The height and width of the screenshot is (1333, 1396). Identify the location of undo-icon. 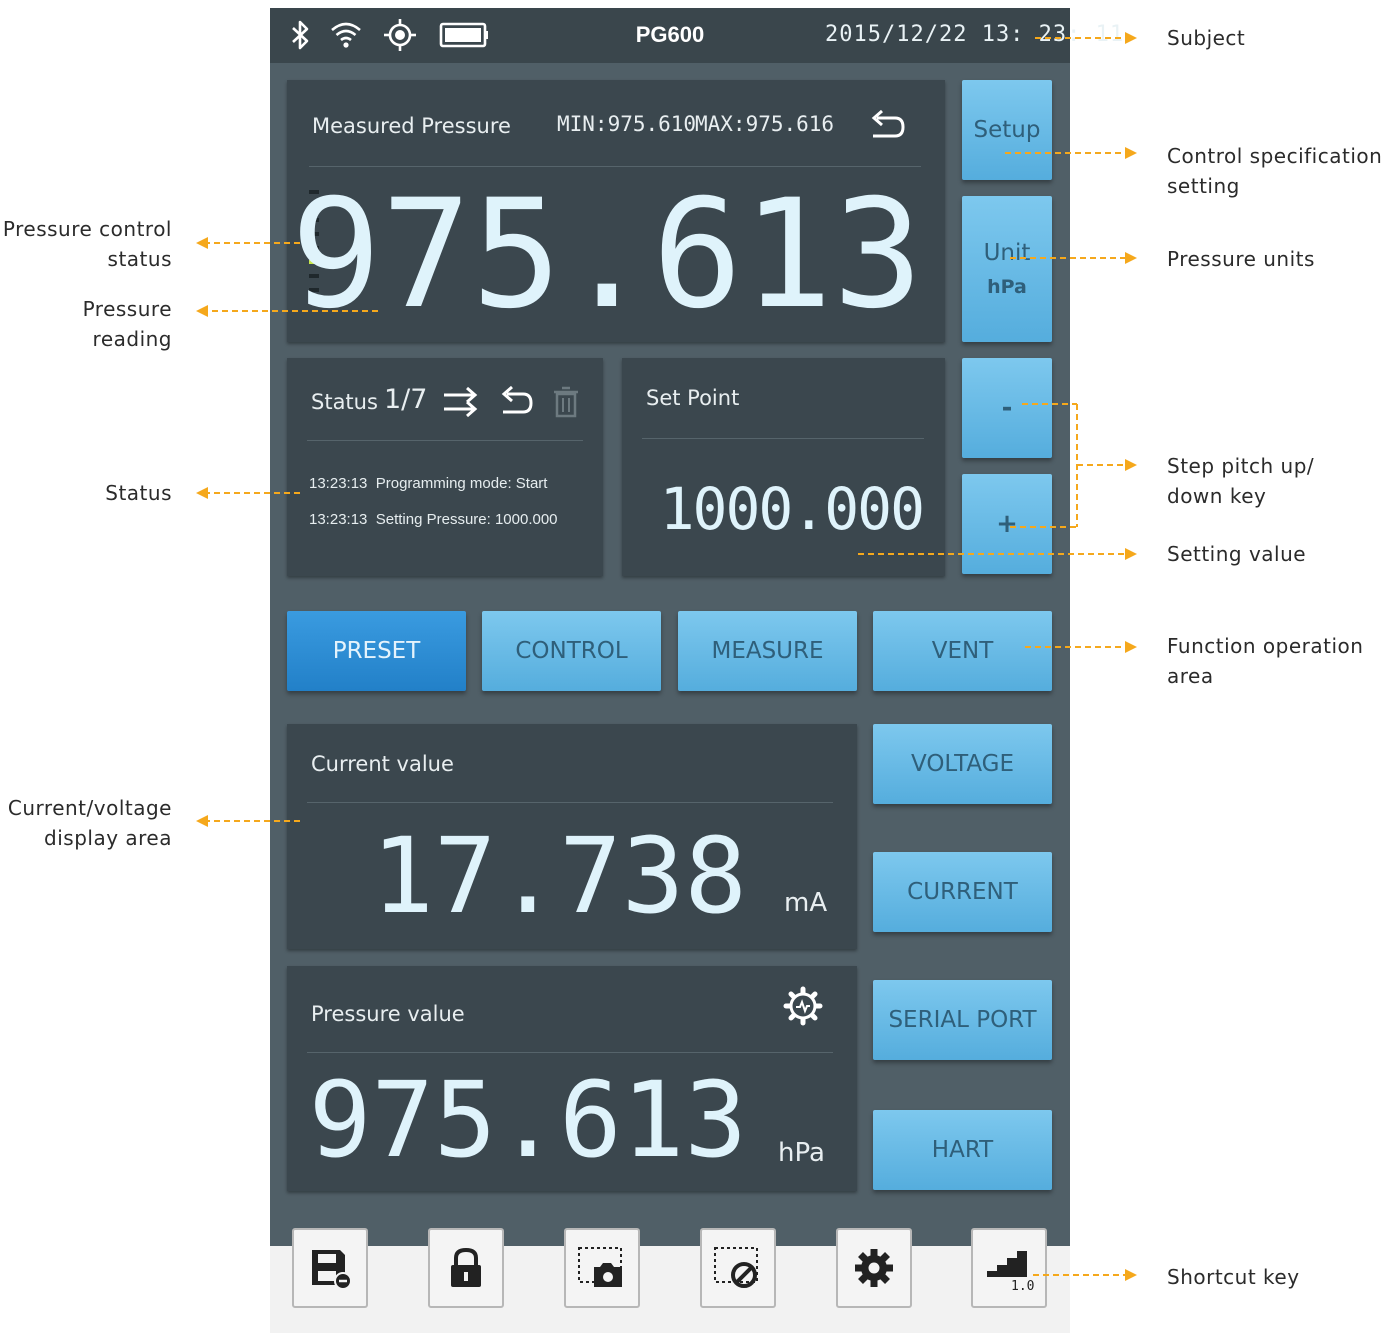
(517, 402).